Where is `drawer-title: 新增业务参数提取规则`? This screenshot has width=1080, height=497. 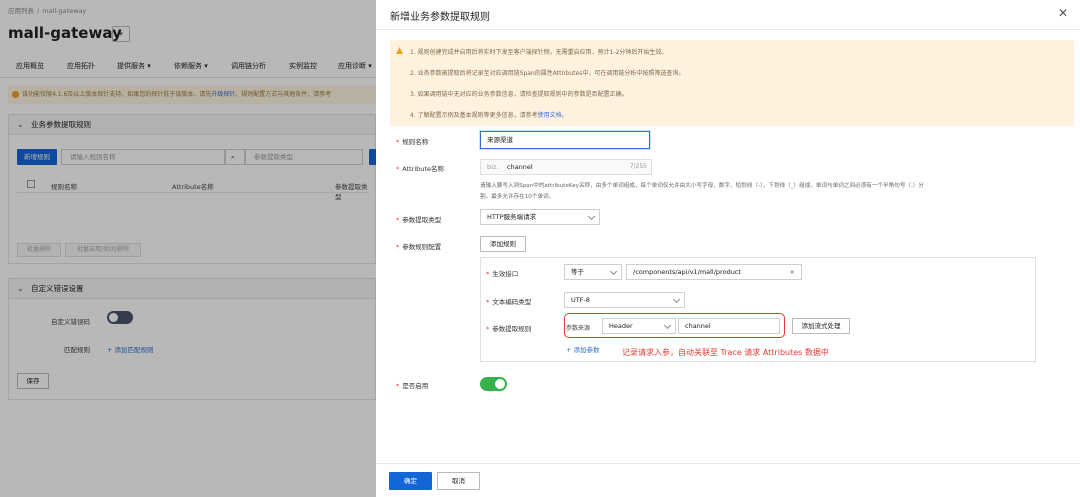 drawer-title: 新增业务参数提取规则 is located at coordinates (440, 17).